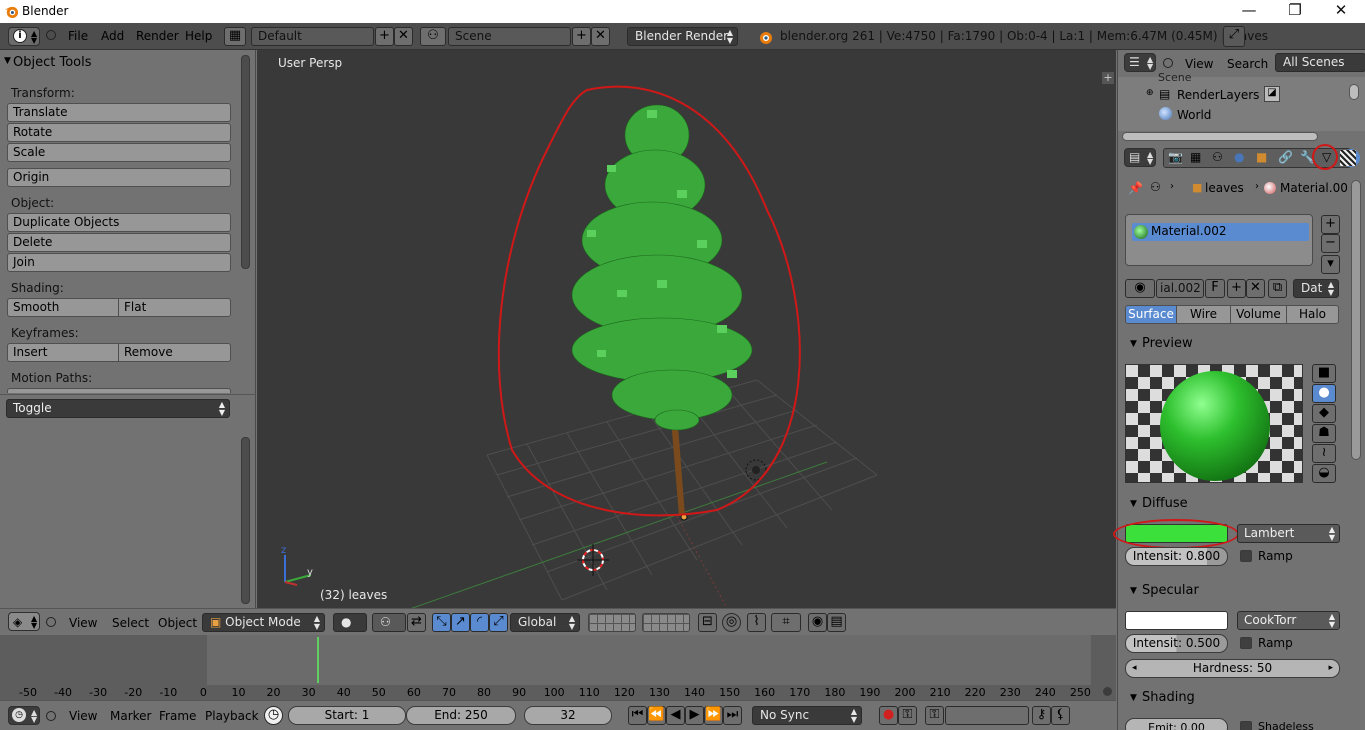  I want to click on fullscreen-icon: ⤢, so click(1234, 36).